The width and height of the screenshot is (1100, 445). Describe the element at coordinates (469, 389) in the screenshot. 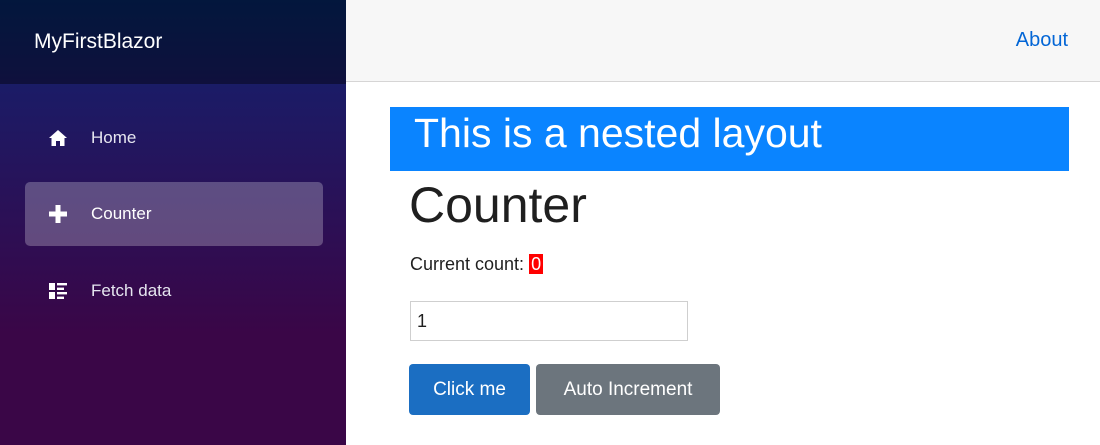

I see `click-me-button: Click me` at that location.